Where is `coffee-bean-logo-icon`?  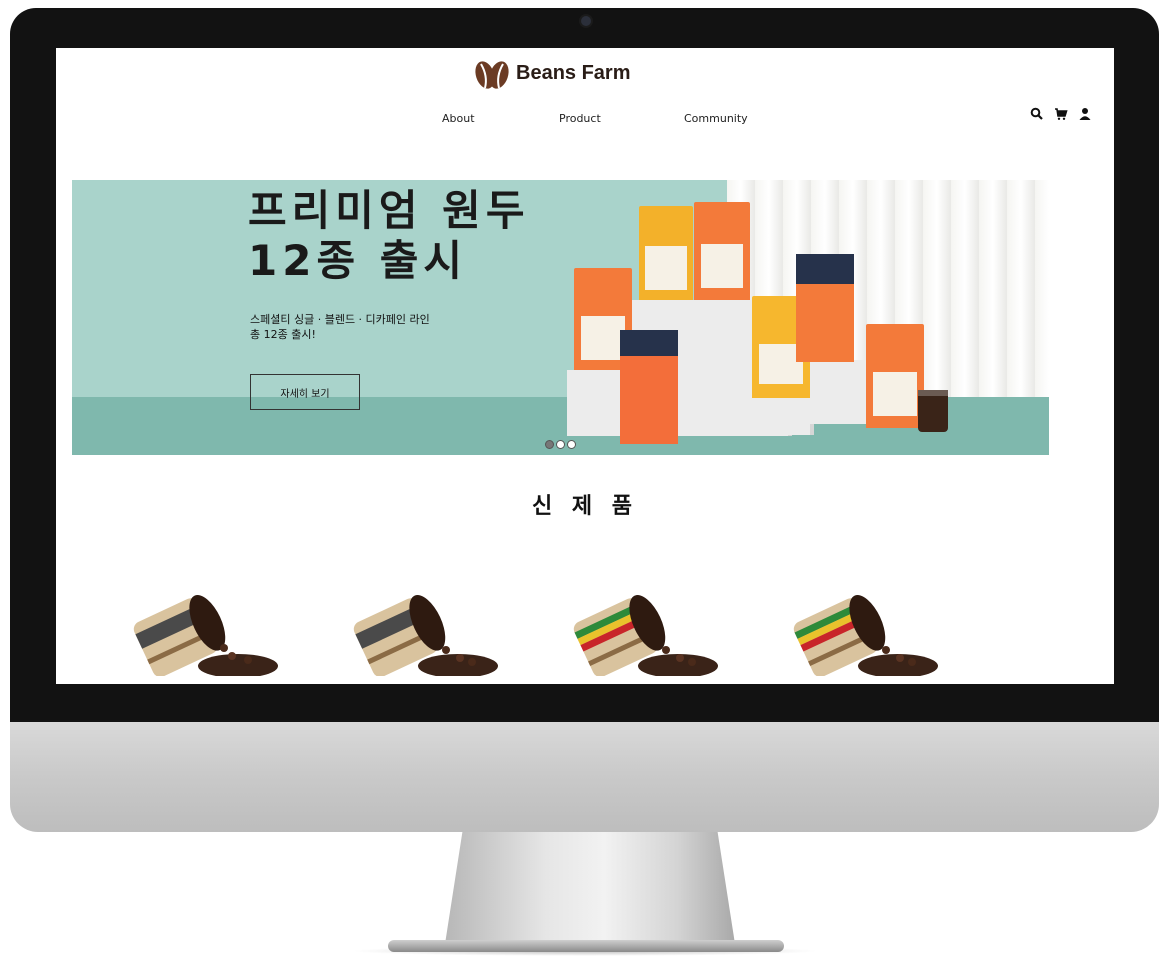
coffee-bean-logo-icon is located at coordinates (492, 73).